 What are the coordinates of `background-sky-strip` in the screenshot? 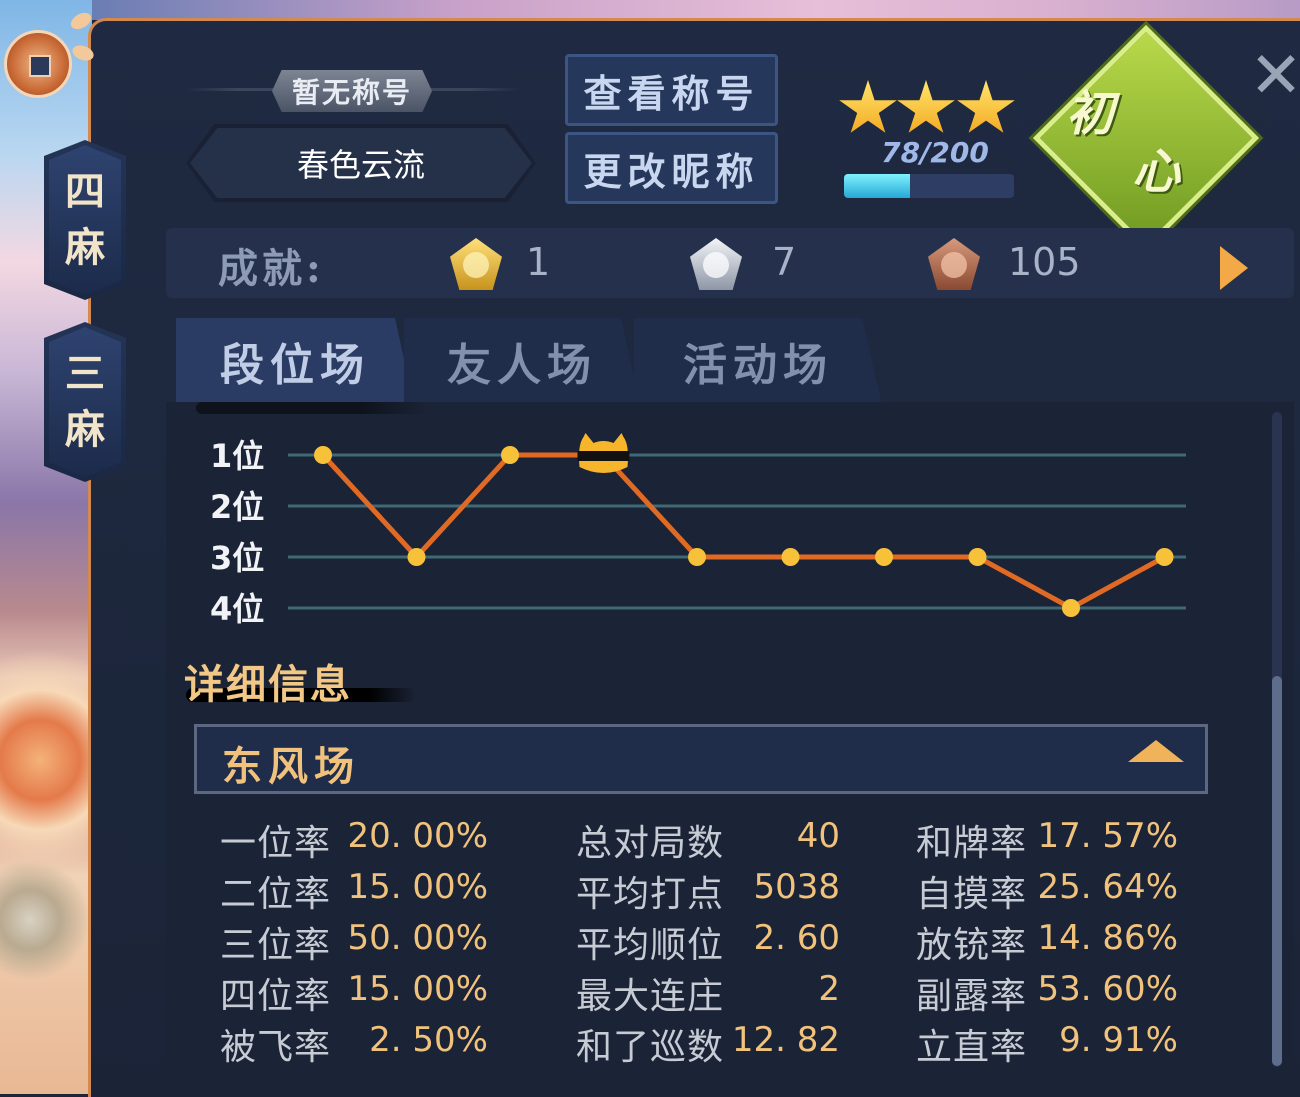 It's located at (696, 10).